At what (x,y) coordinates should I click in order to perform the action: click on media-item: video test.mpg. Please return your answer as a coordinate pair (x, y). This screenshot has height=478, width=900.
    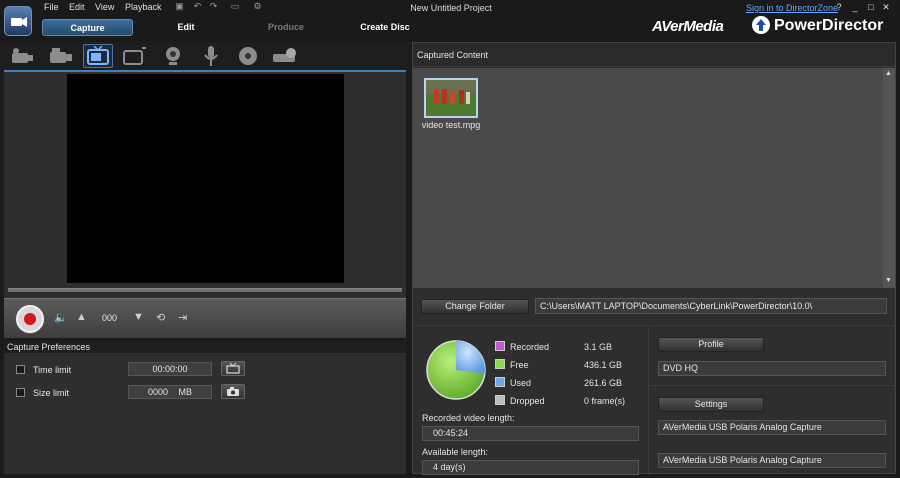
    Looking at the image, I should click on (451, 102).